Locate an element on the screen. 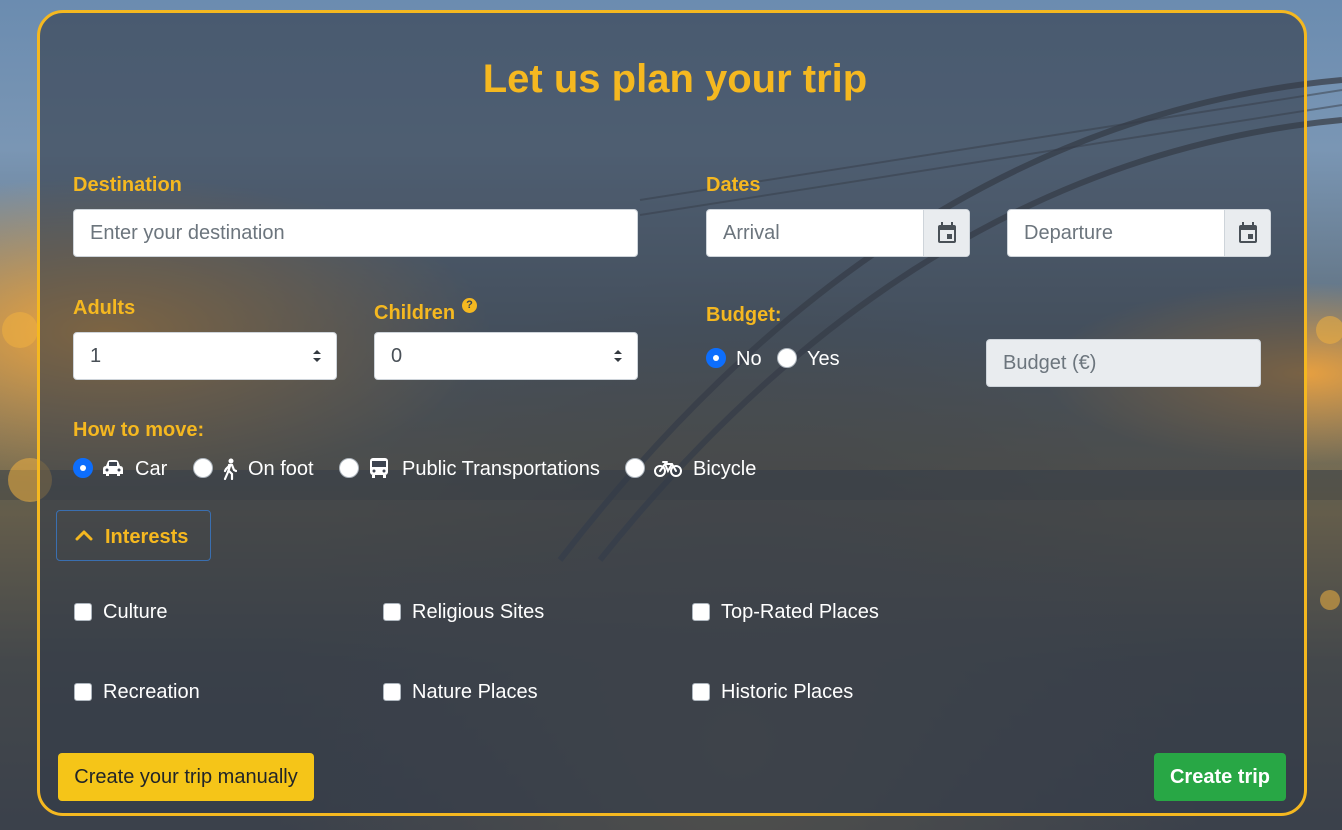 This screenshot has height=830, width=1342. arrival-input: Arrival is located at coordinates (838, 233).